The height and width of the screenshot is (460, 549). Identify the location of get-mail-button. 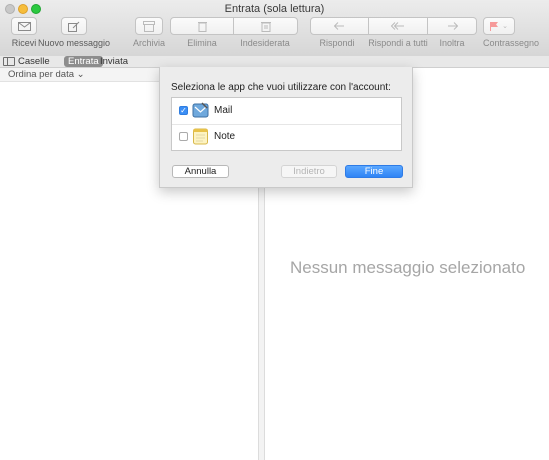
(24, 26).